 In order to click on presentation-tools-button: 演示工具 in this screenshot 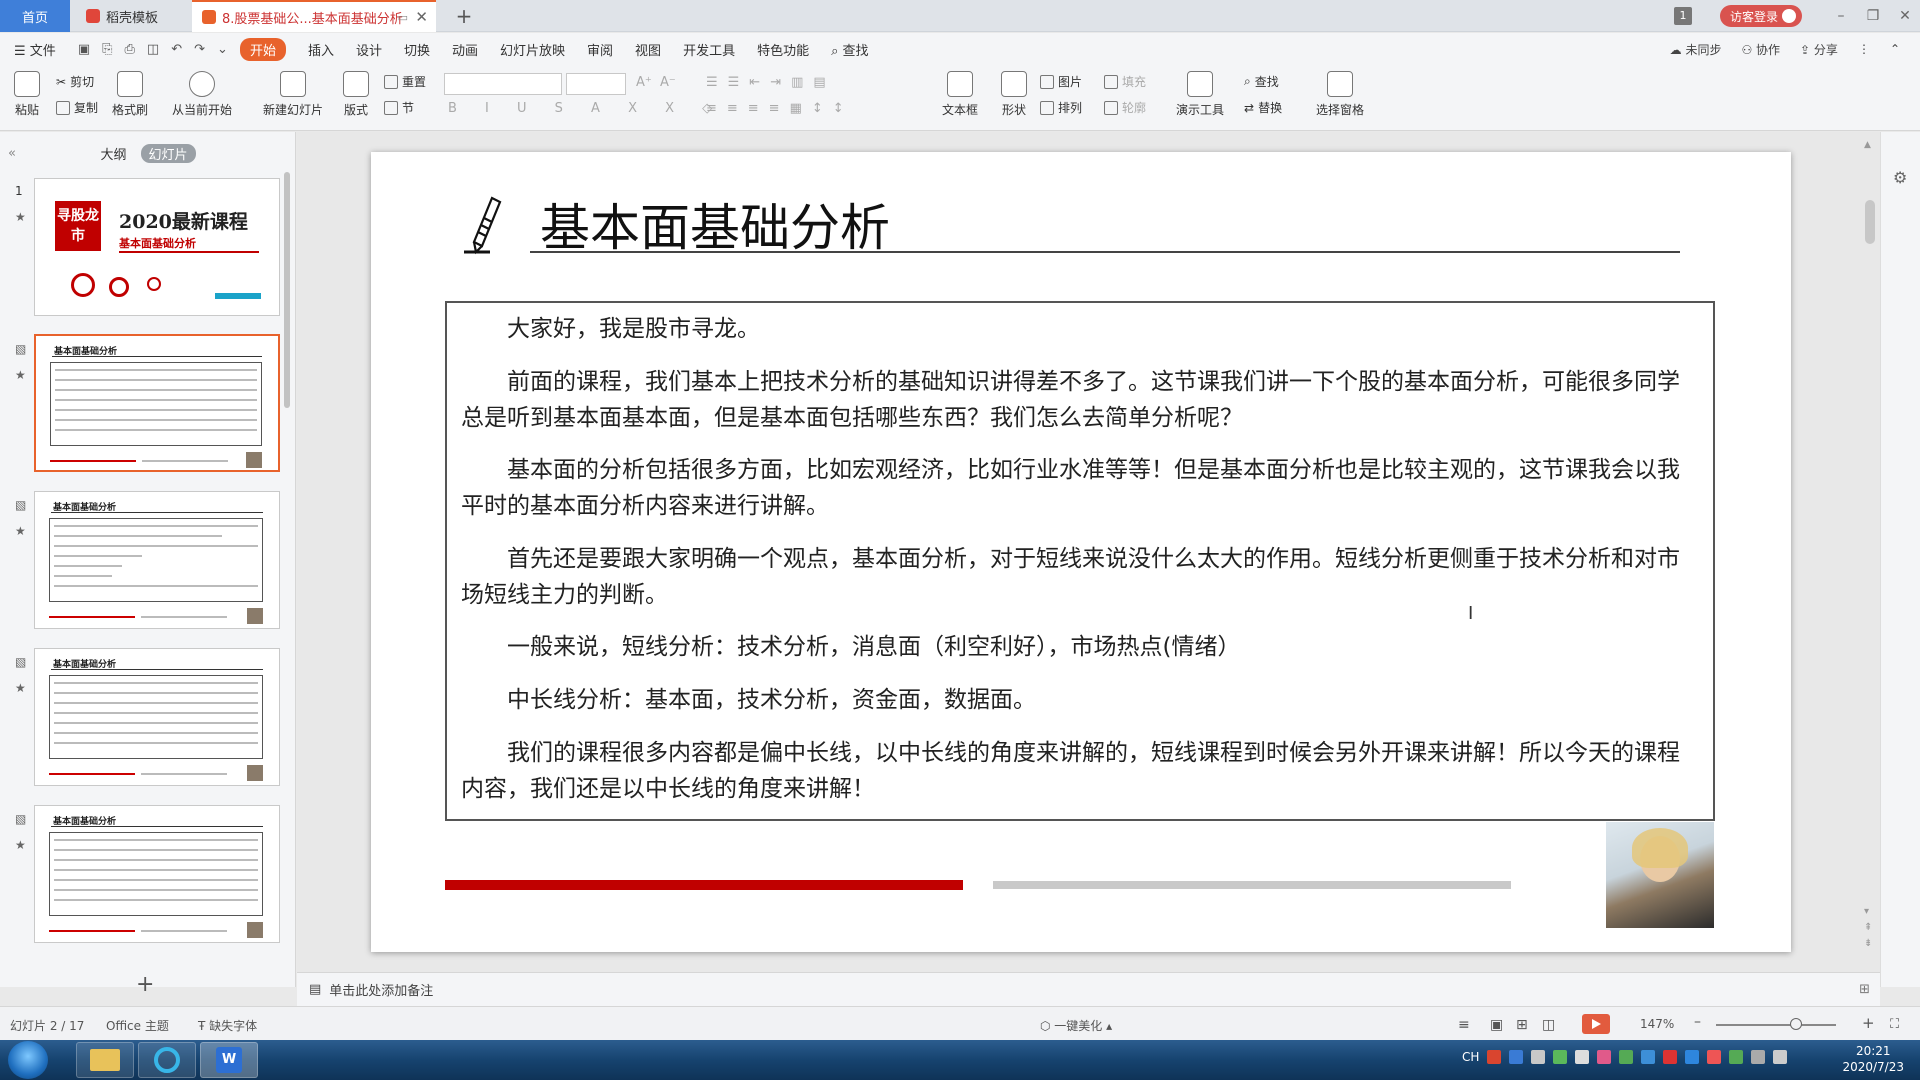, I will do `click(1200, 93)`.